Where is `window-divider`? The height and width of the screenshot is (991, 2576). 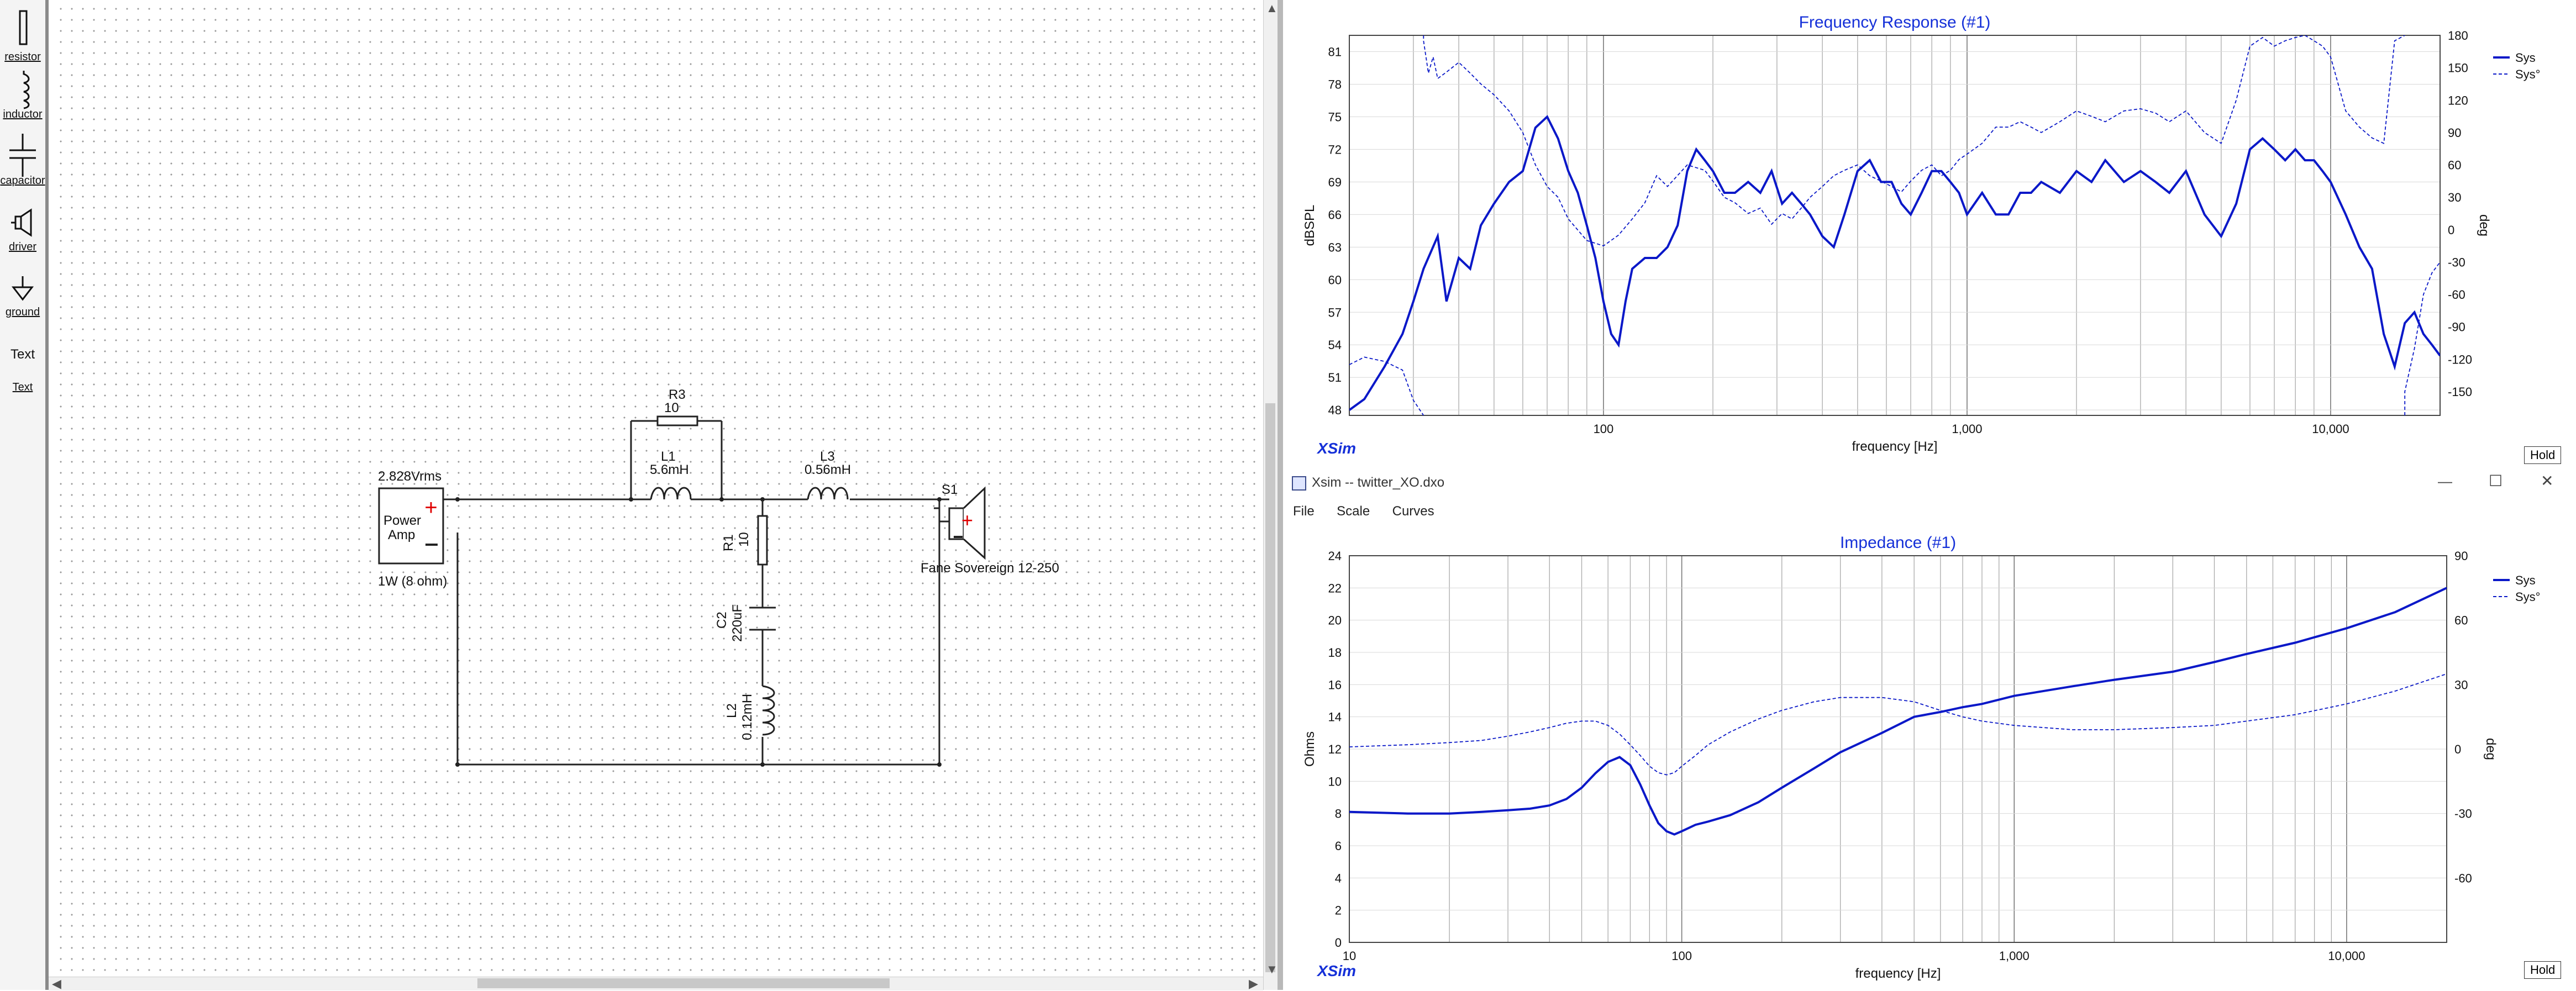
window-divider is located at coordinates (1280, 495).